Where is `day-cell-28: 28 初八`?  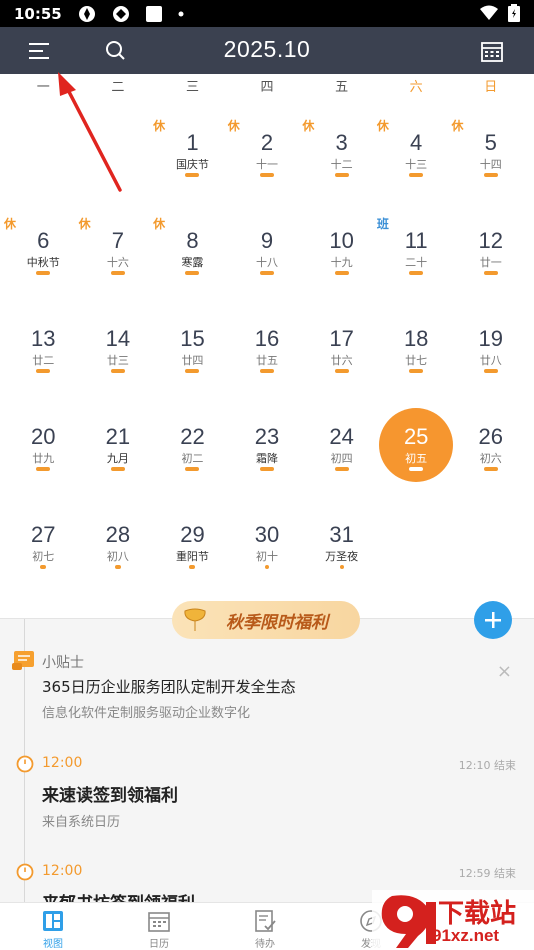
day-cell-28: 28 初八 is located at coordinates (118, 541).